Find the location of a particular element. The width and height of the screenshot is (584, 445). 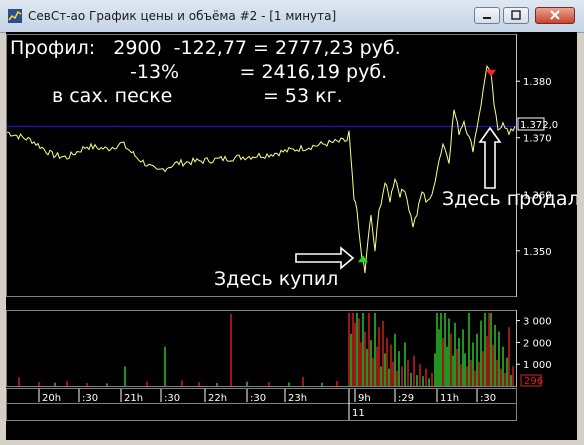

close-button is located at coordinates (555, 15).